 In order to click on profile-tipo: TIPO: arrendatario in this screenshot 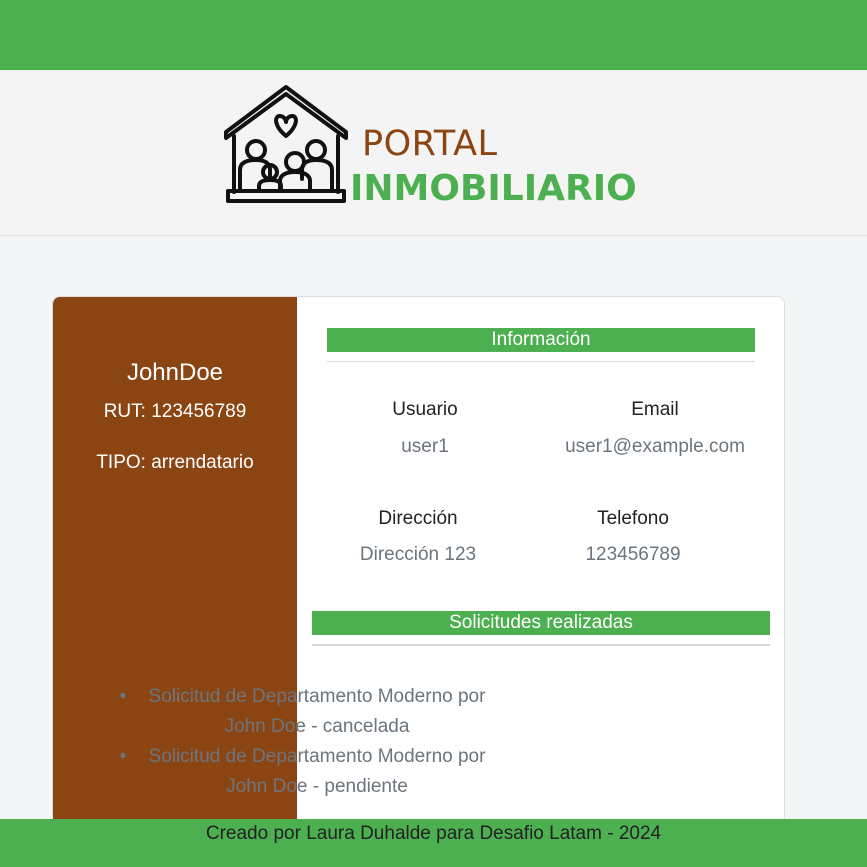, I will do `click(175, 462)`.